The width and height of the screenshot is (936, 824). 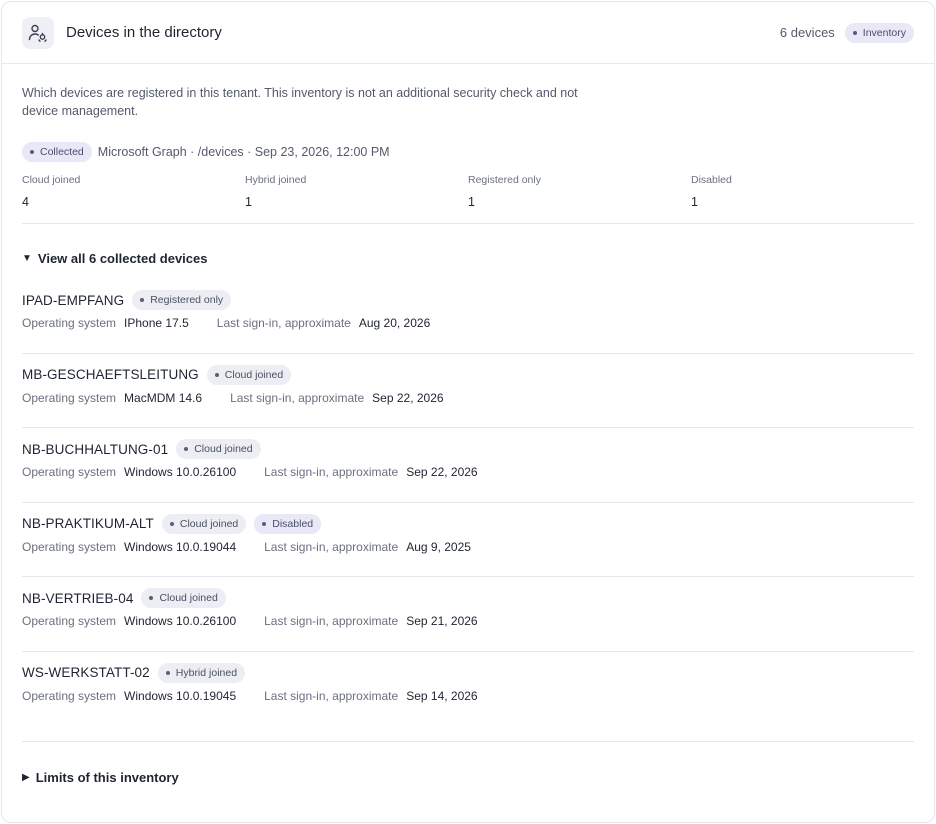 What do you see at coordinates (206, 672) in the screenshot?
I see `join-type-label: Hybrid joined` at bounding box center [206, 672].